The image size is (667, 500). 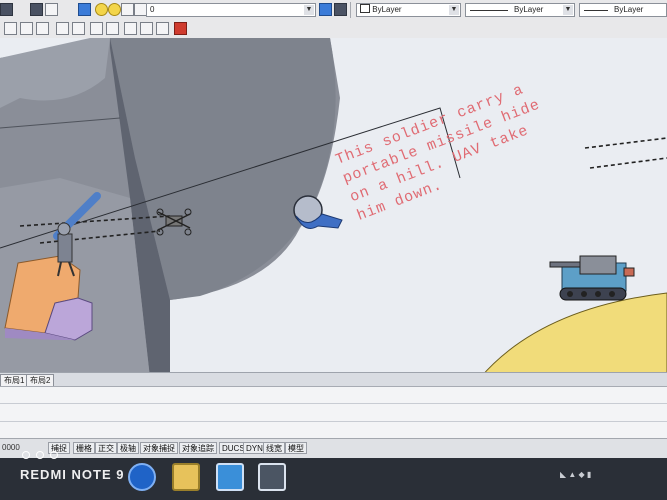 I want to click on wedge-icon, so click(x=42, y=28).